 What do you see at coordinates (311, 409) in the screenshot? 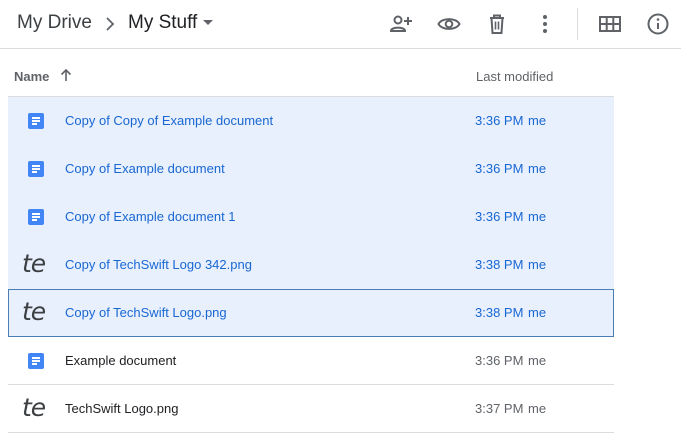
I see `file-row: te TechSwift Logo.png 3:37 PM me` at bounding box center [311, 409].